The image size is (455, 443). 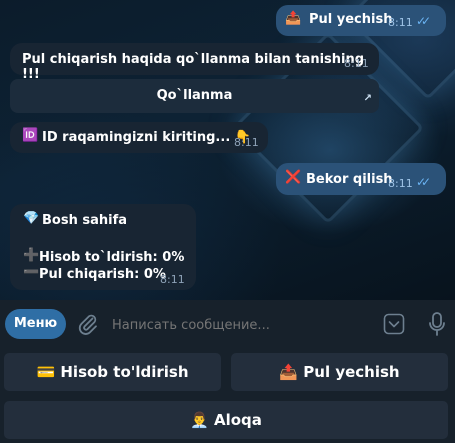 What do you see at coordinates (31, 255) in the screenshot?
I see `plus-icon: ➕` at bounding box center [31, 255].